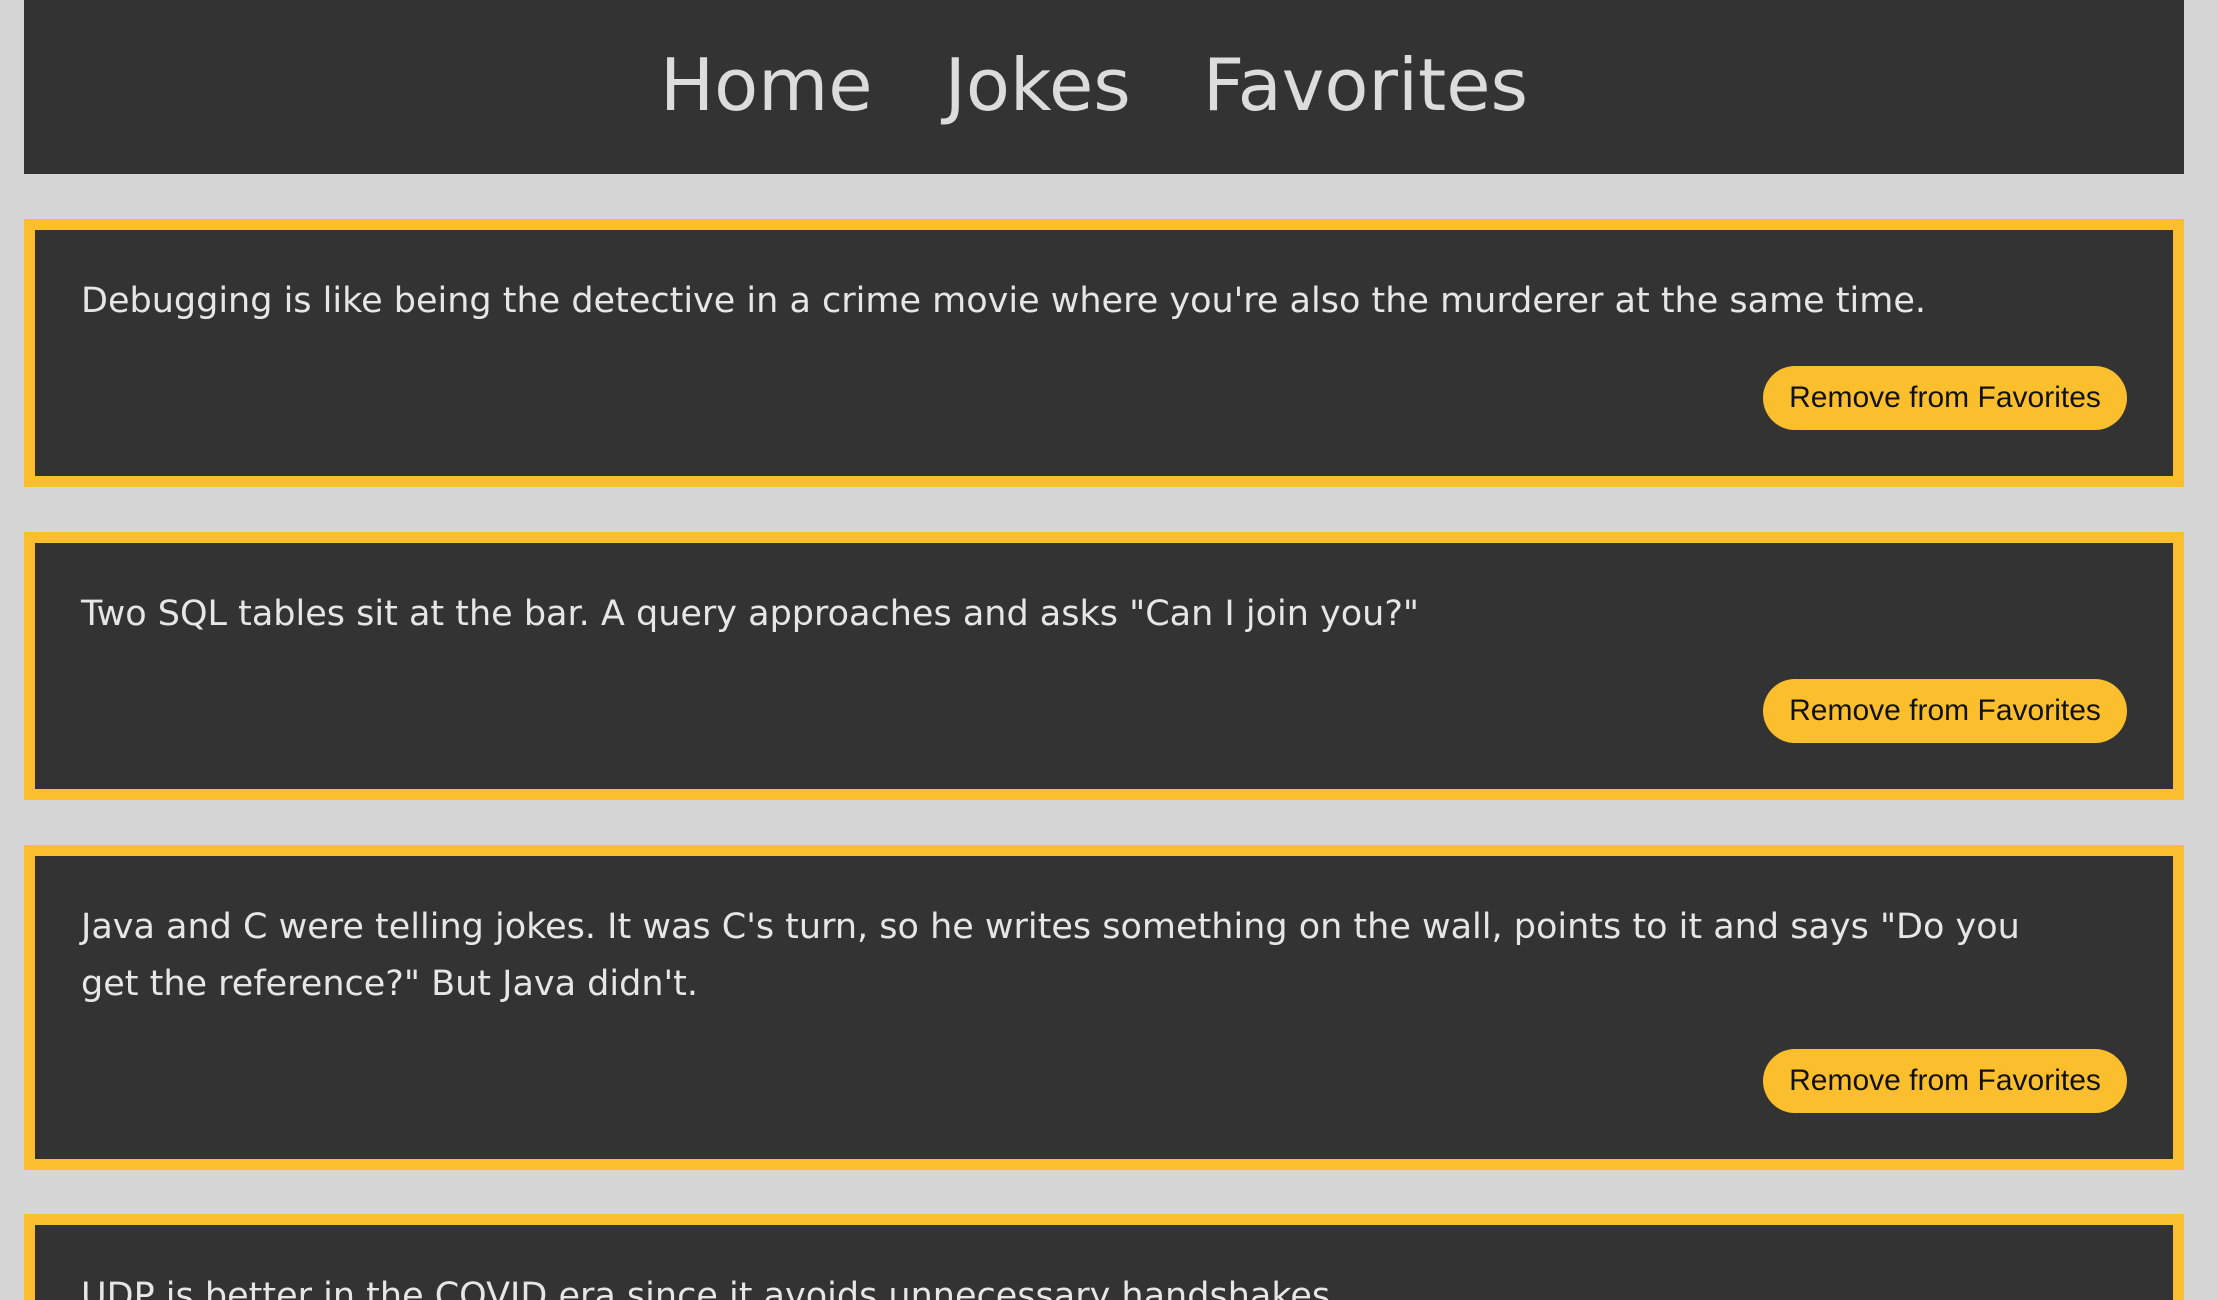  I want to click on top-navigation-bar: Home Jokes Favorites, so click(1104, 87).